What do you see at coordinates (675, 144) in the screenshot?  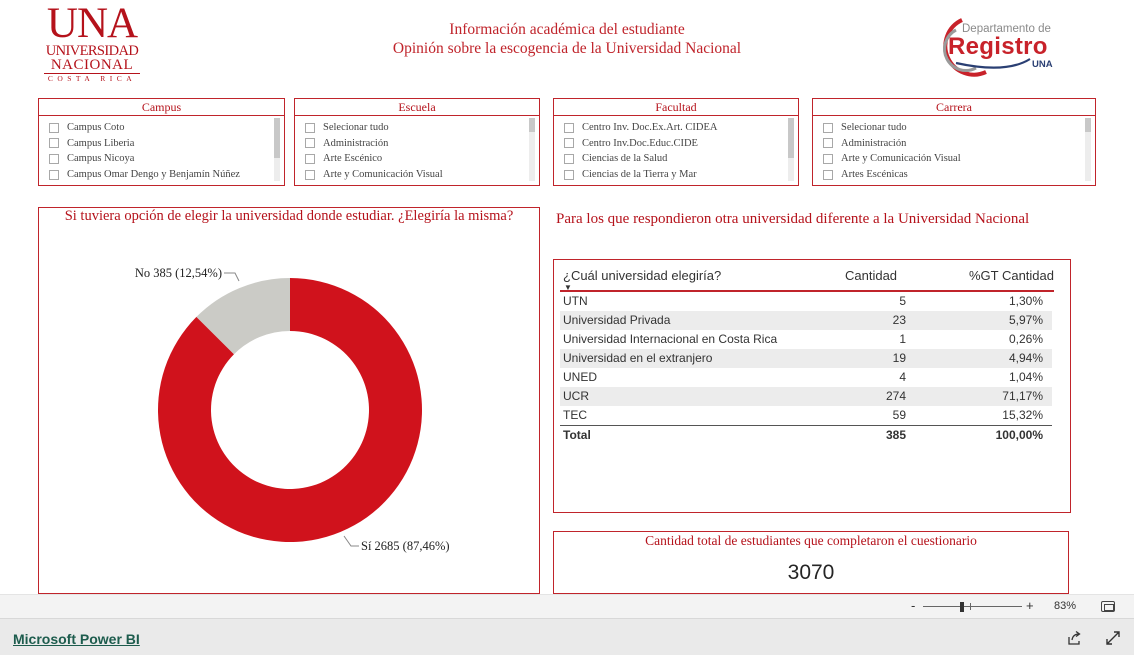 I see `slicer-item: Centro Inv.Doc.Educ.CIDE` at bounding box center [675, 144].